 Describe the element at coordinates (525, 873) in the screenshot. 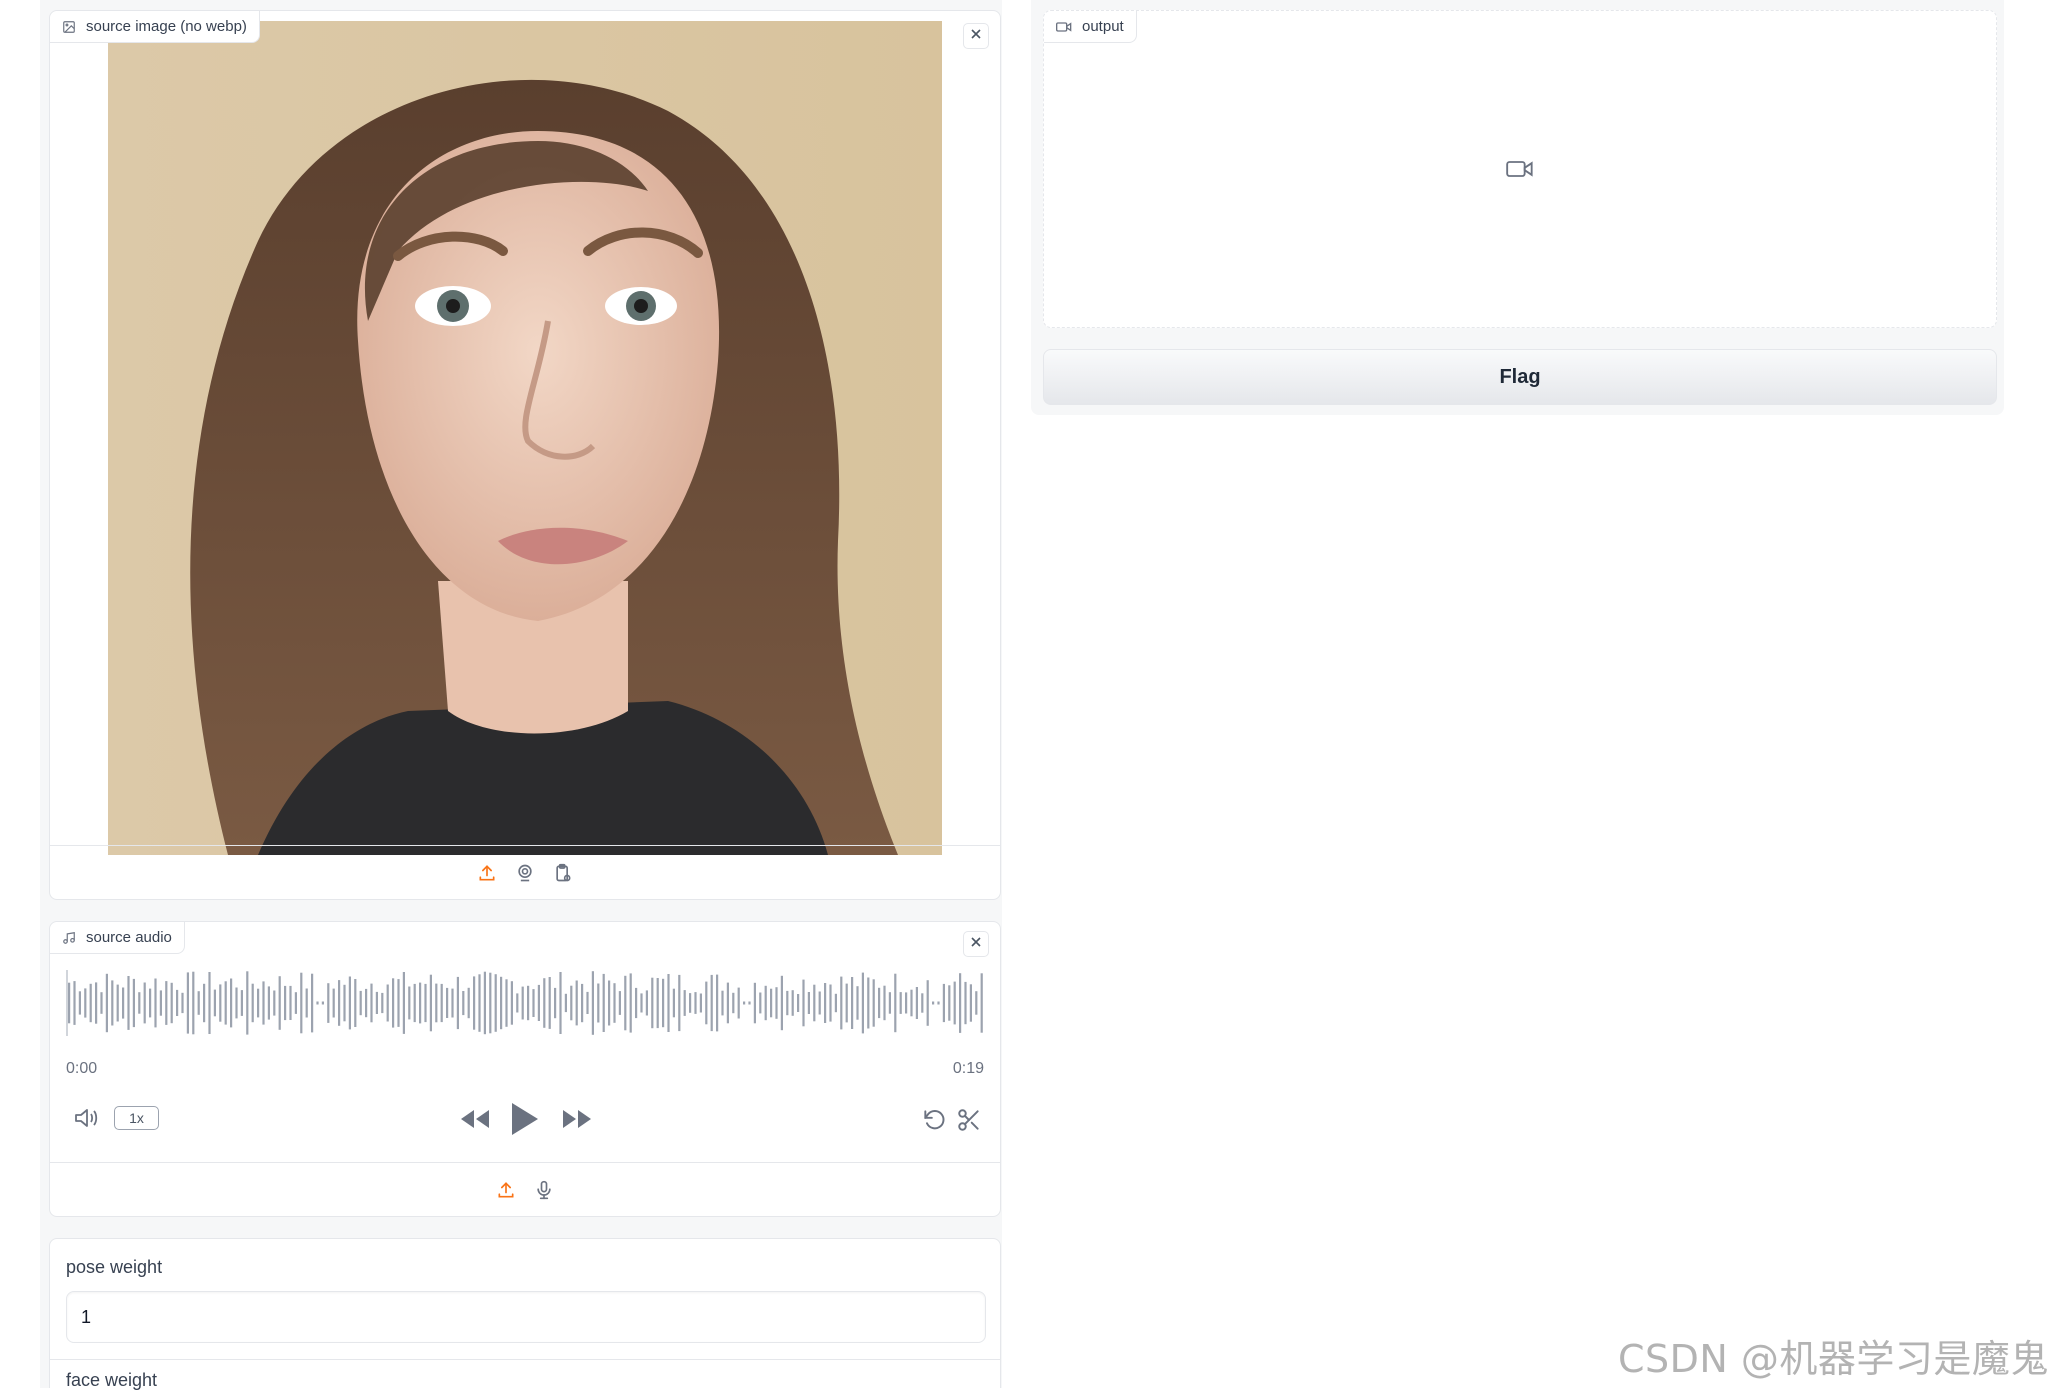

I see `webcam-icon` at that location.